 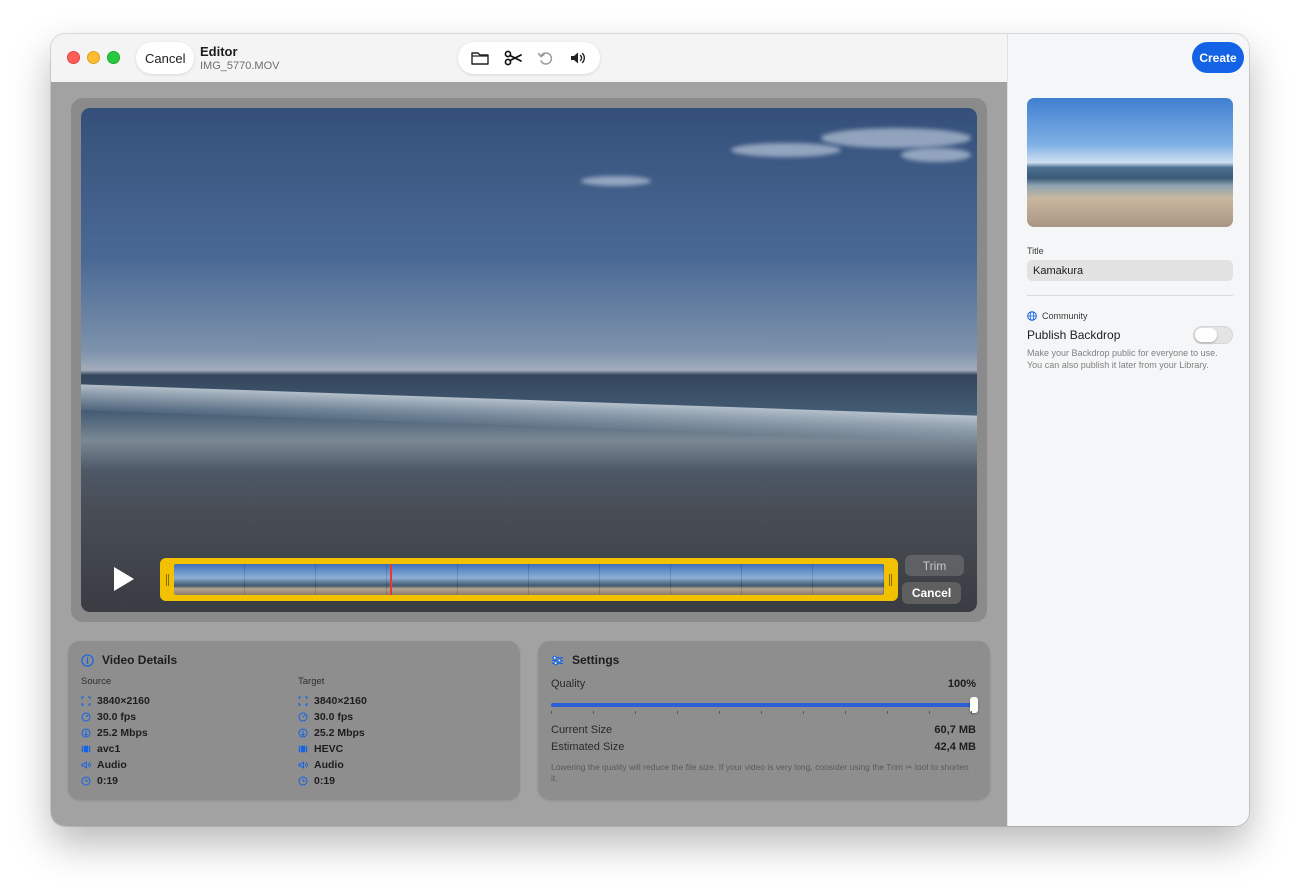 I want to click on target-value: 30.0 fps, so click(x=334, y=717).